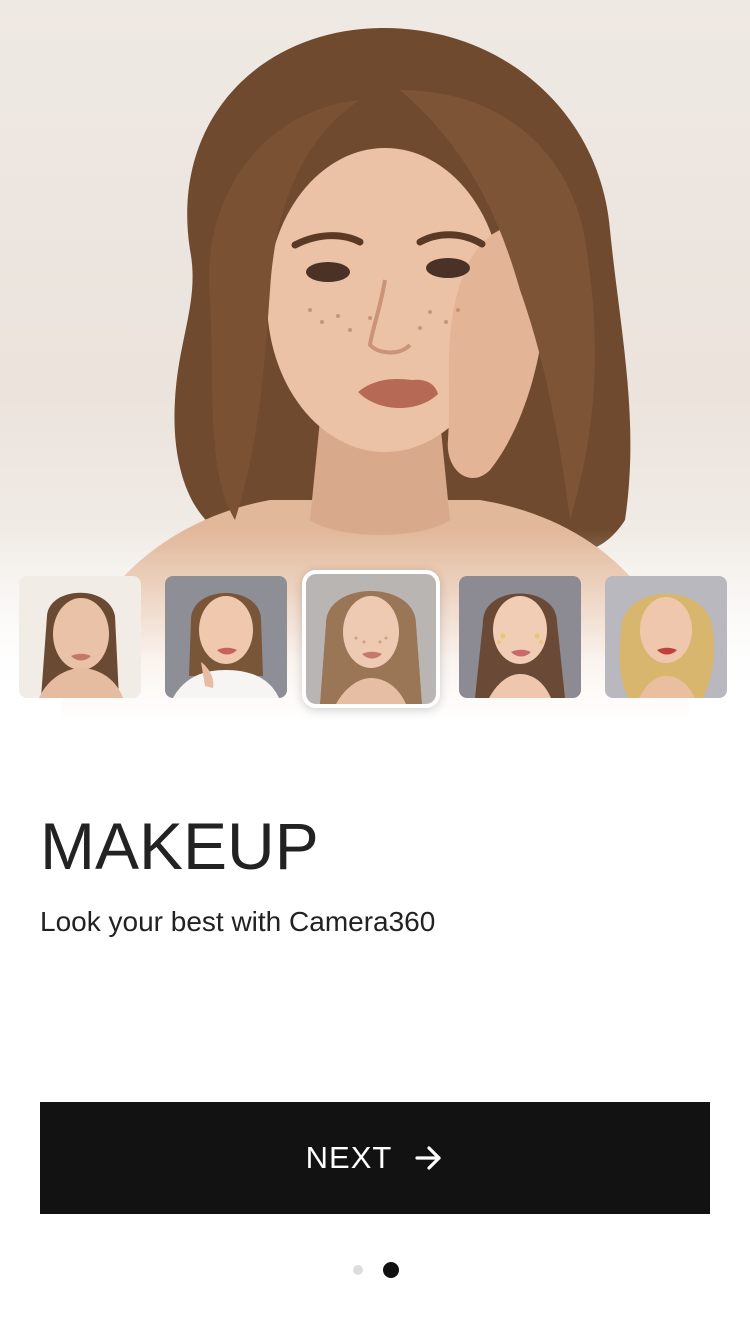  Describe the element at coordinates (391, 1270) in the screenshot. I see `page-dot-2-active` at that location.